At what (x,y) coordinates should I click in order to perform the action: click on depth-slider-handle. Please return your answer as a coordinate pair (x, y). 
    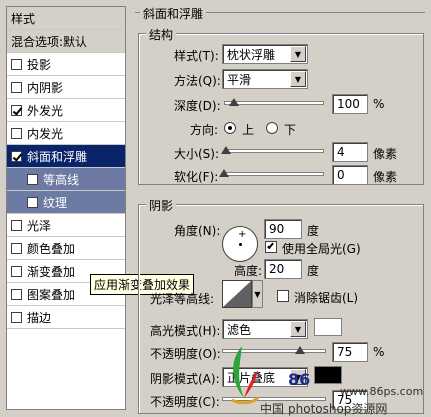
    Looking at the image, I should click on (234, 102).